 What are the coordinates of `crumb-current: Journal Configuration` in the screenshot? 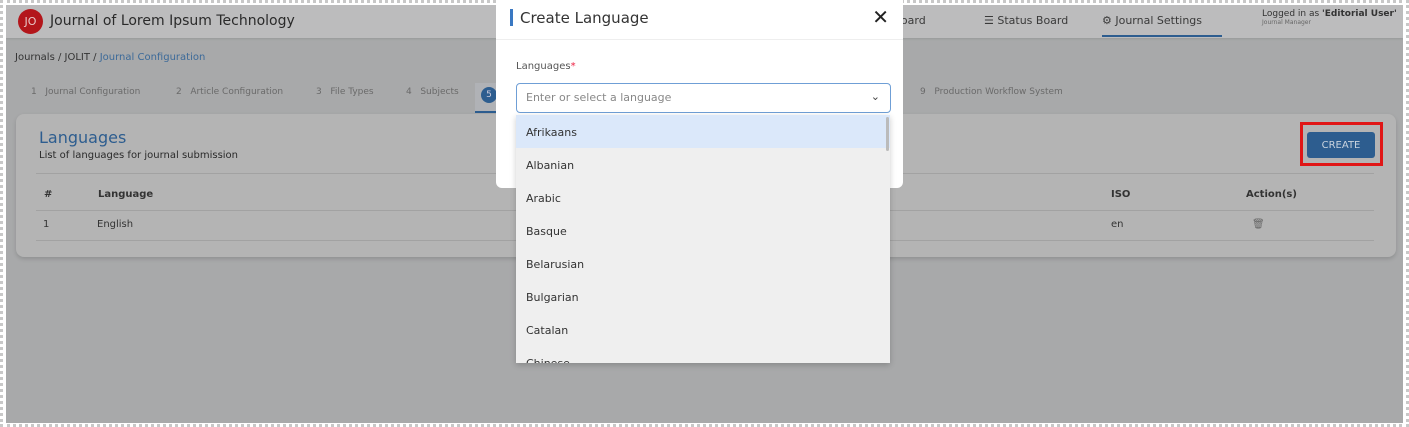 It's located at (152, 57).